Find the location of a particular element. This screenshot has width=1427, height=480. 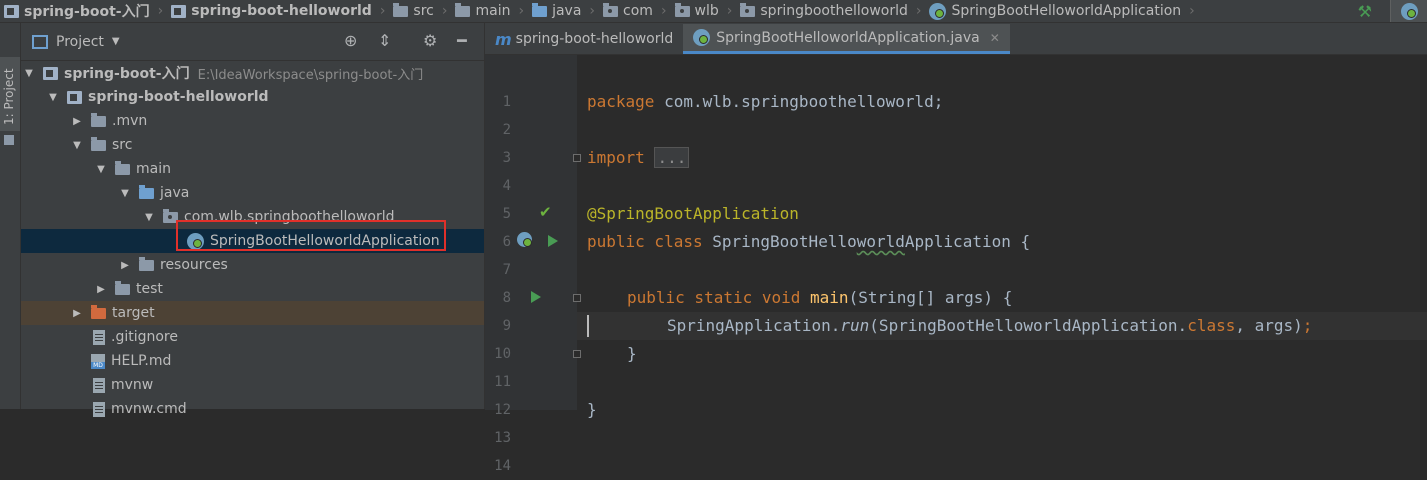

line-number: 9 is located at coordinates (506, 326).